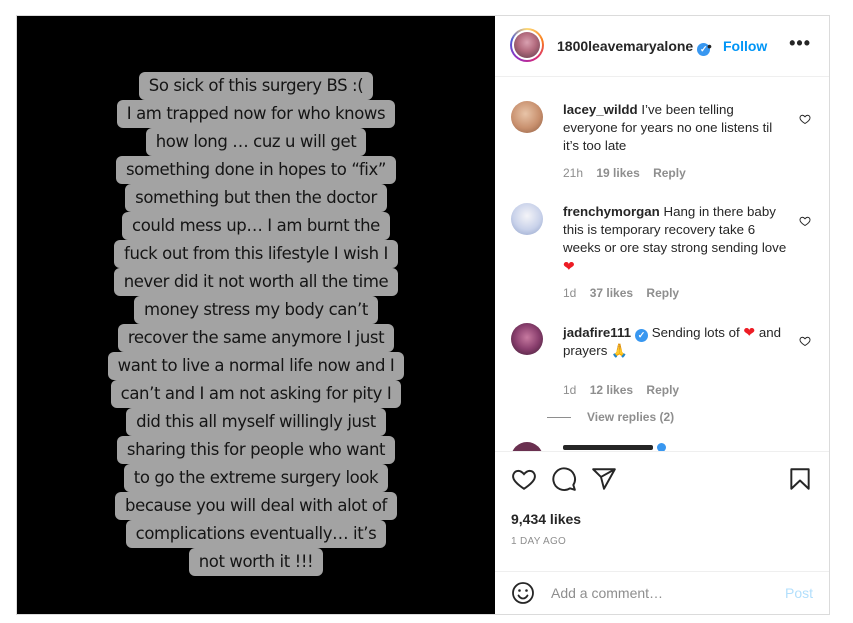 This screenshot has height=623, width=853. Describe the element at coordinates (256, 142) in the screenshot. I see `story-text-line: how long … cuz u will get` at that location.